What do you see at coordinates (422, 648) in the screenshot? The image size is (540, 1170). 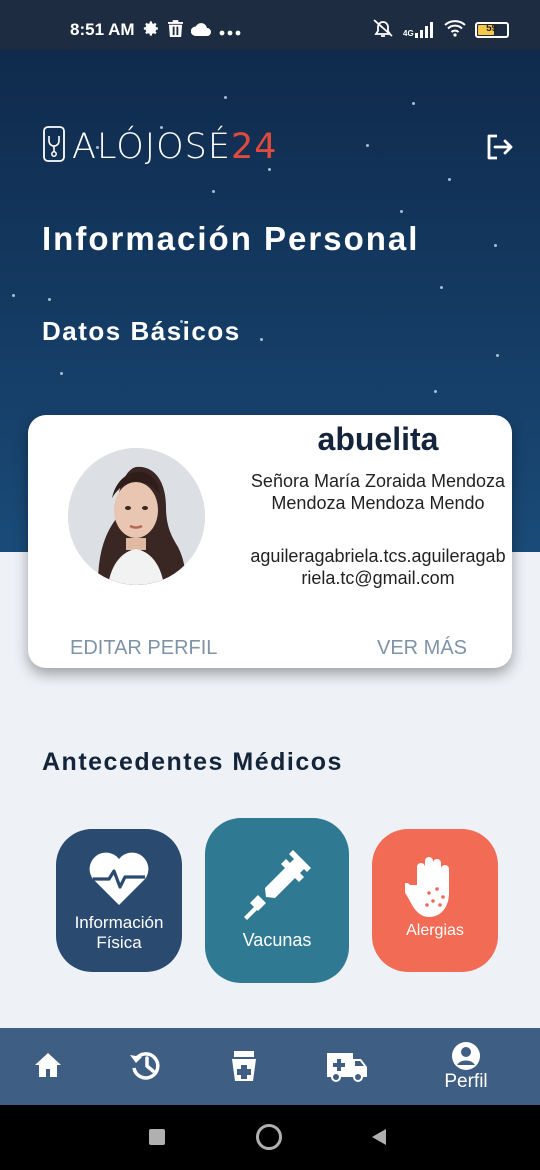 I see `see-more-button: VER MÁS` at bounding box center [422, 648].